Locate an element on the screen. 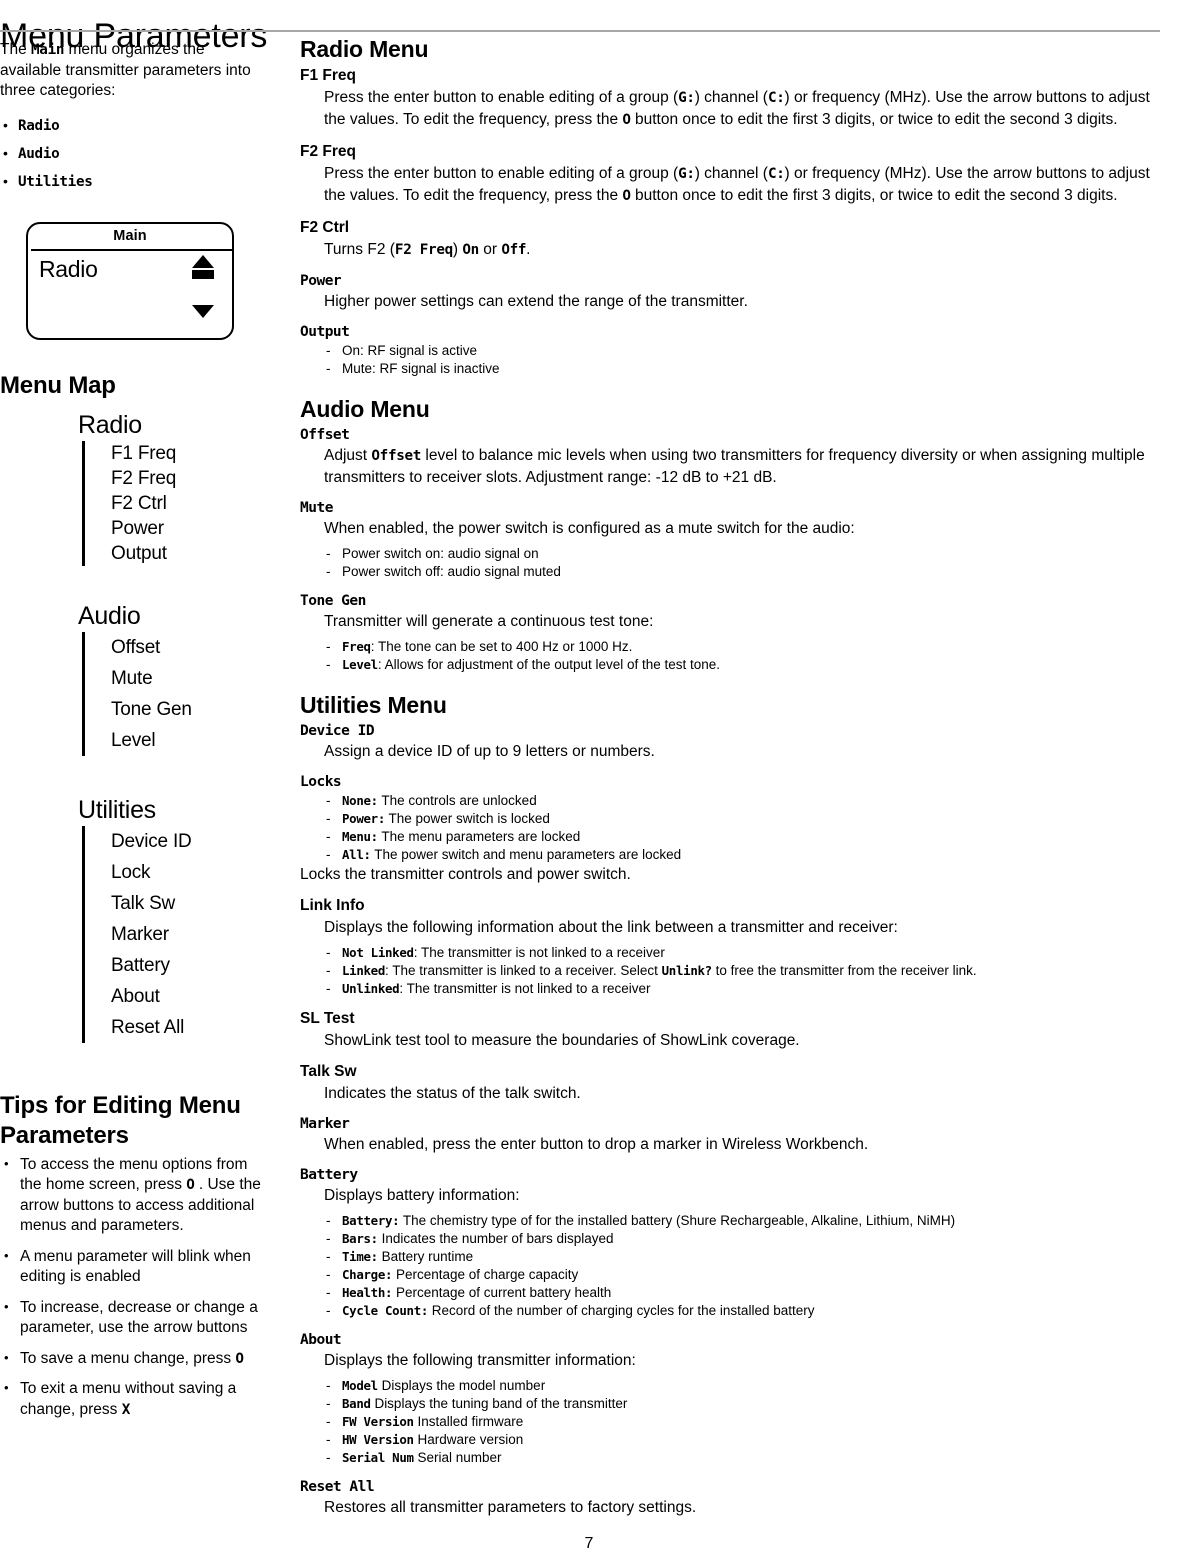 Image resolution: width=1178 pixels, height=1561 pixels. device-screen-divider is located at coordinates (132, 249).